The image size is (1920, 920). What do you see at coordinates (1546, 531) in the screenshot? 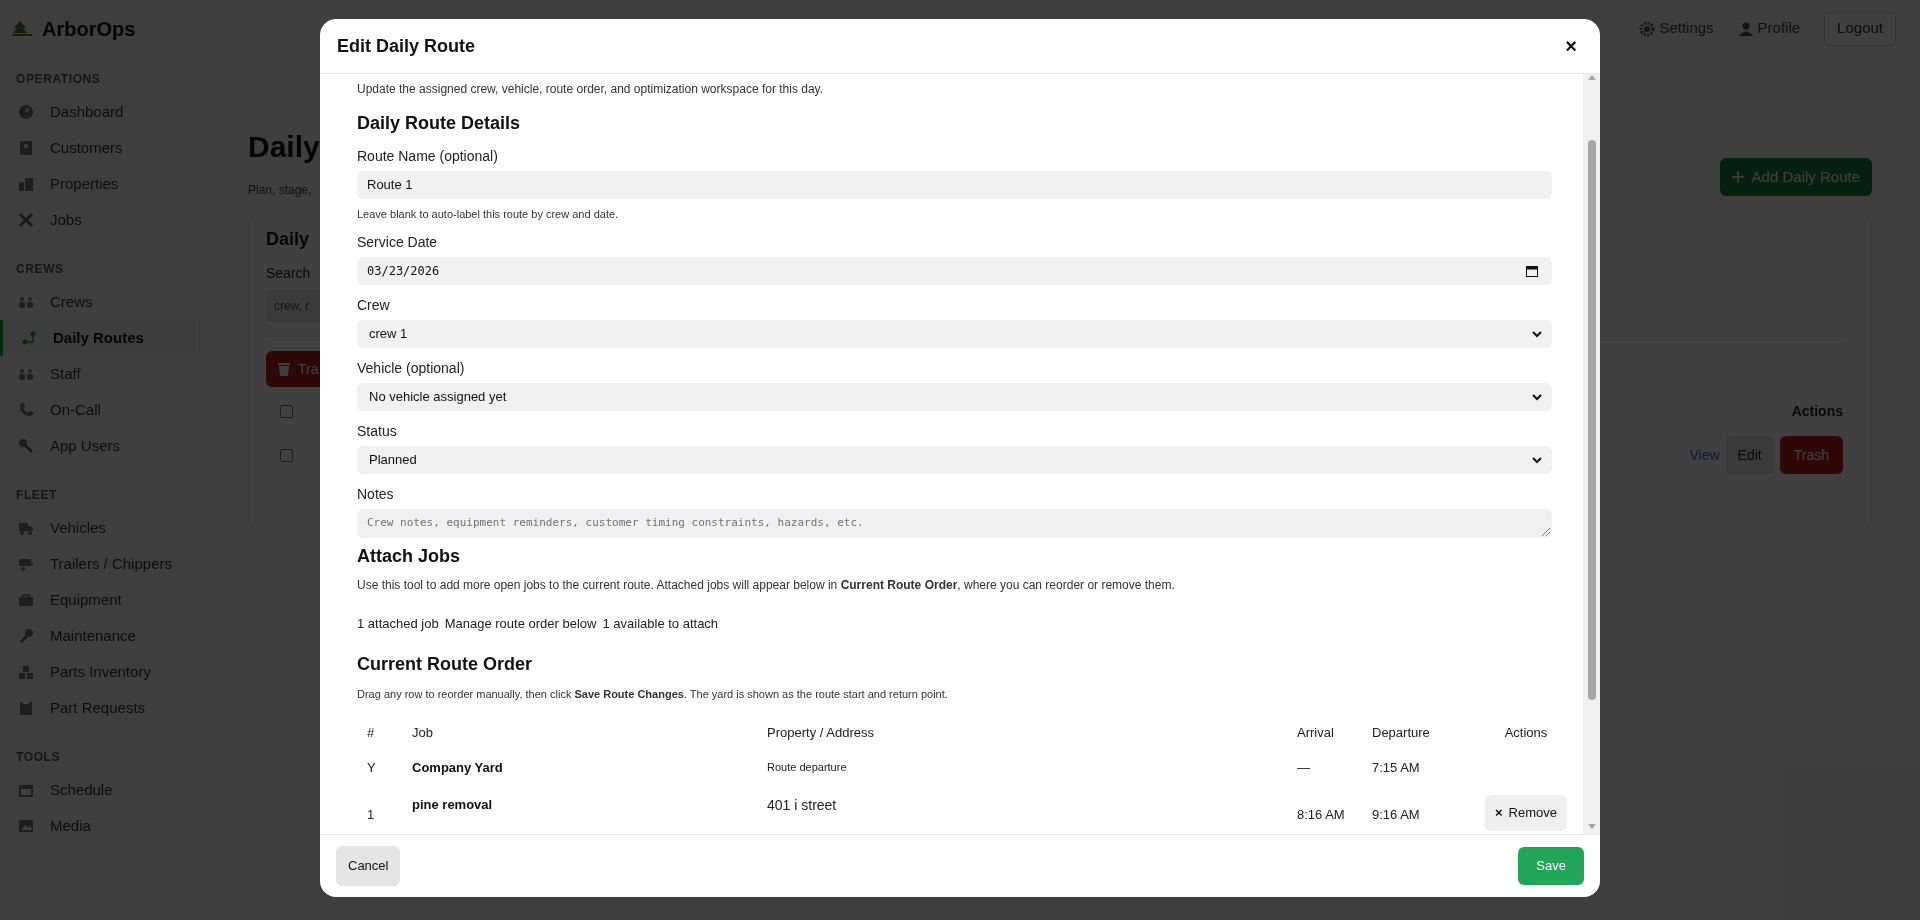
I see `resize-handle-icon` at bounding box center [1546, 531].